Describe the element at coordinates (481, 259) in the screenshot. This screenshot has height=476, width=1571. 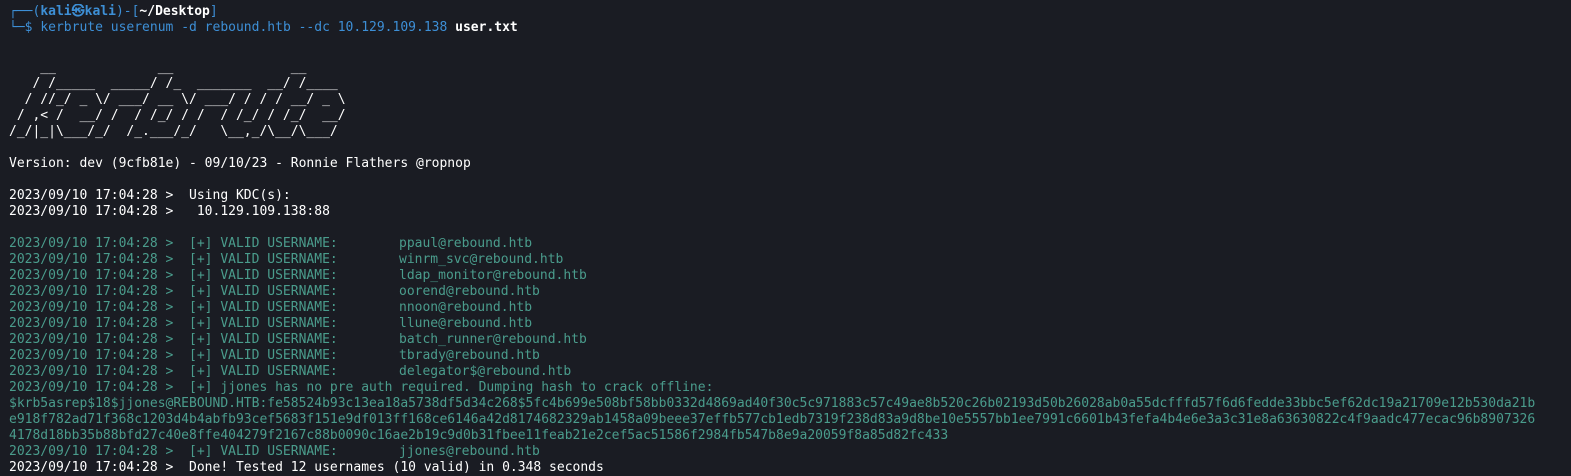
I see `valid-username: winrm_svc@rebound.htb` at that location.